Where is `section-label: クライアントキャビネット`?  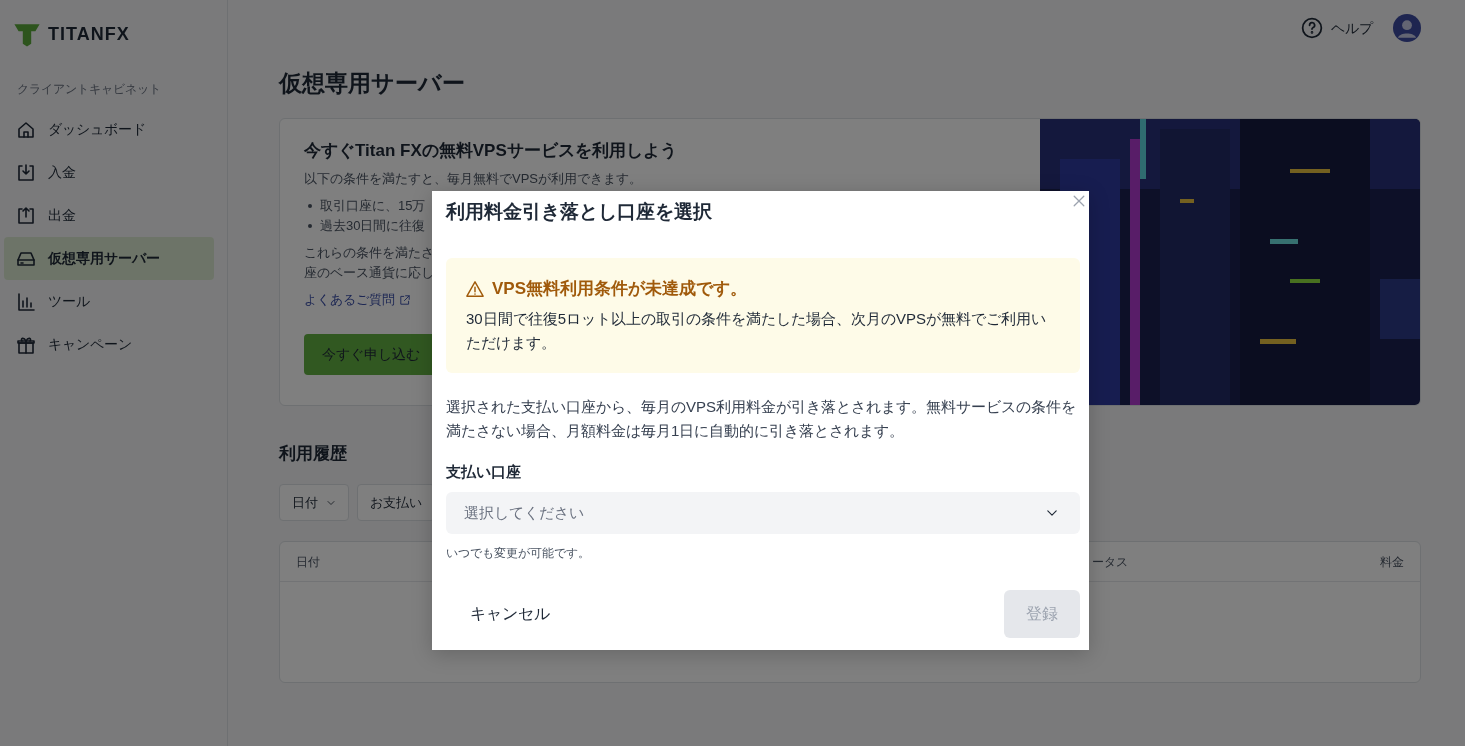 section-label: クライアントキャビネット is located at coordinates (89, 89).